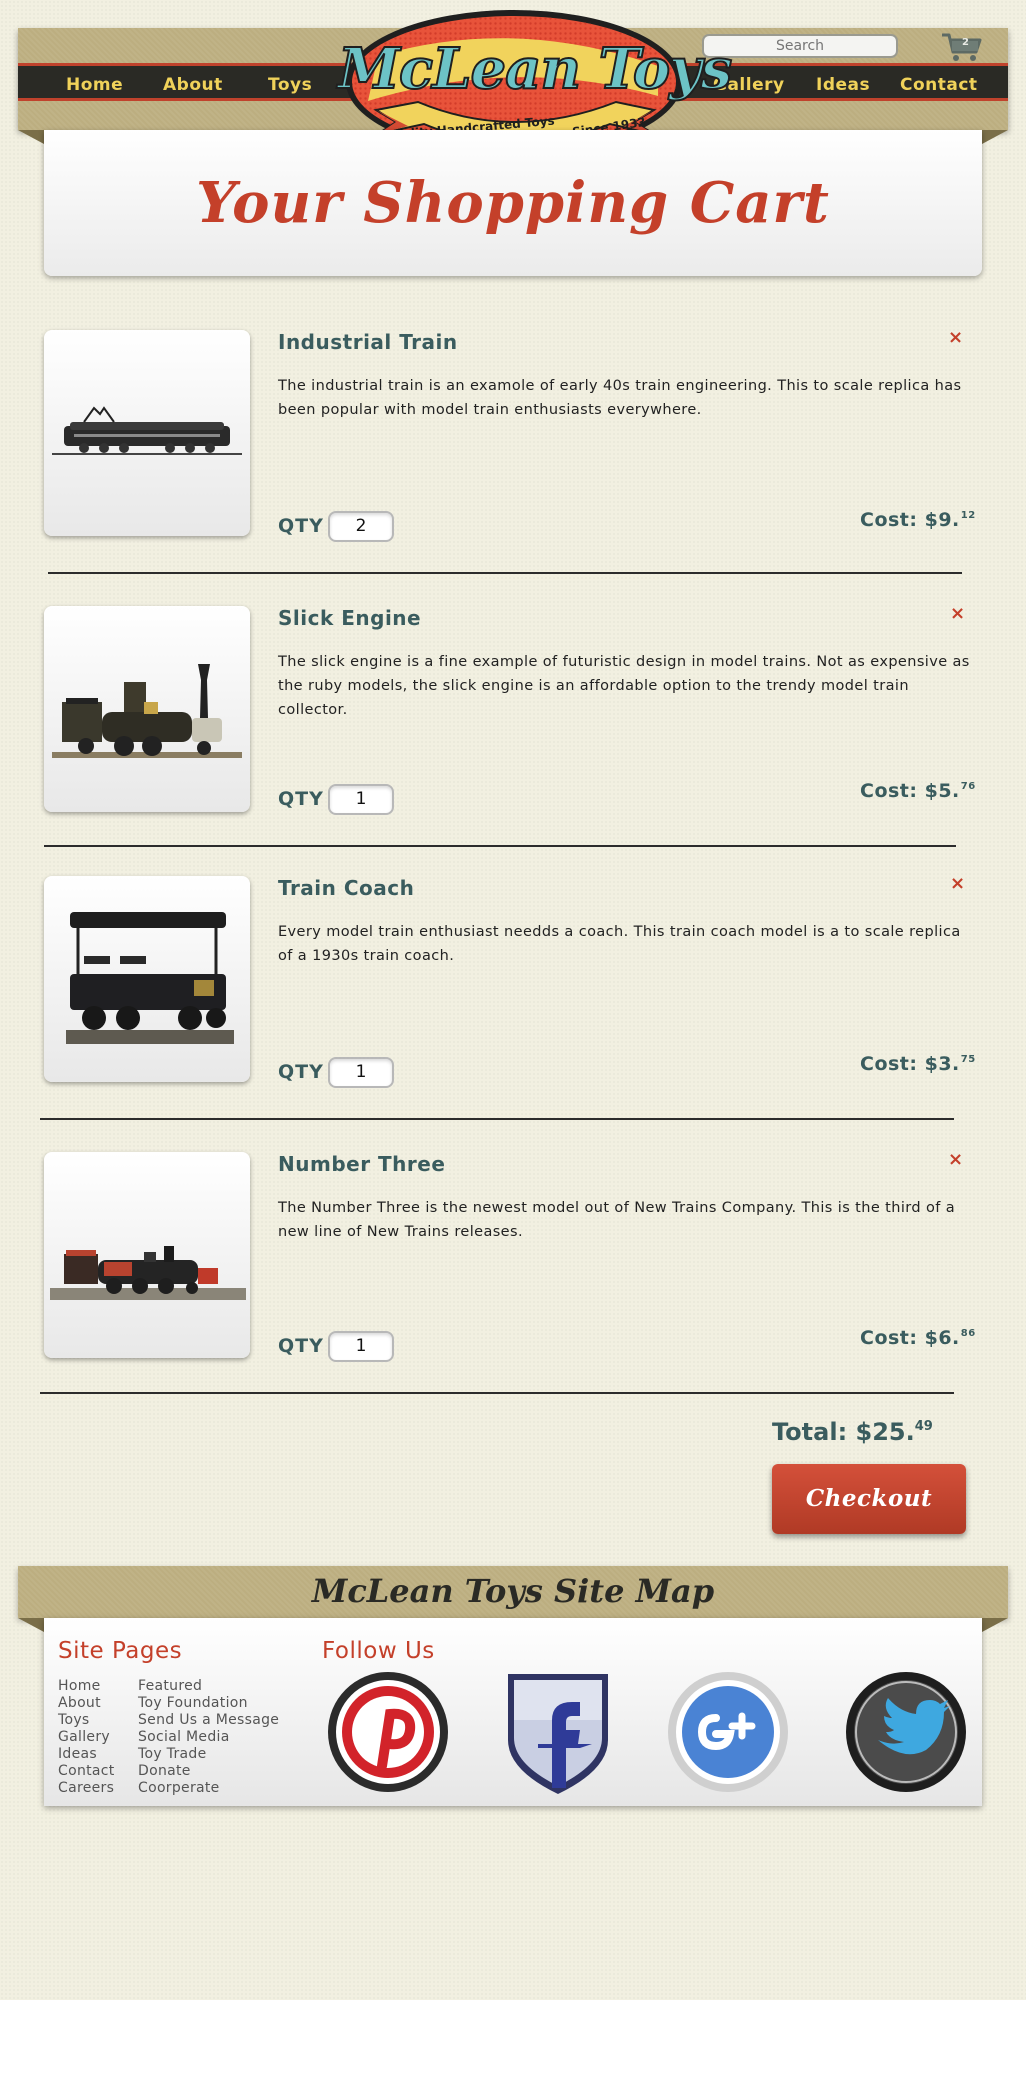 The width and height of the screenshot is (1026, 2088). I want to click on footer-link-toys: Toys, so click(86, 1720).